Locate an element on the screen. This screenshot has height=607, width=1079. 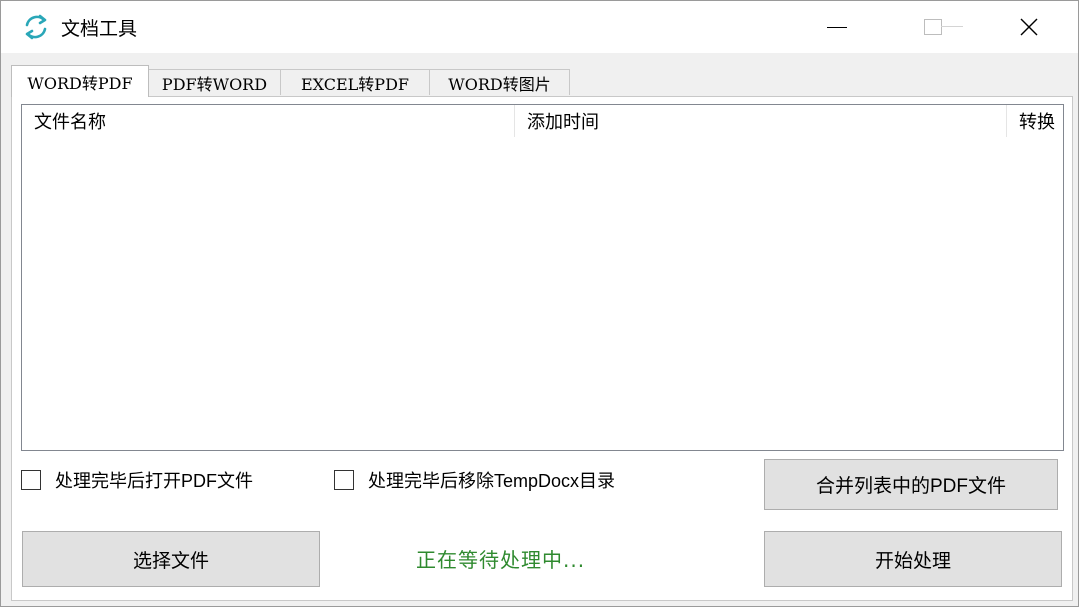
open-pdf-option: 处理完毕后打开PDF文件 is located at coordinates (137, 480).